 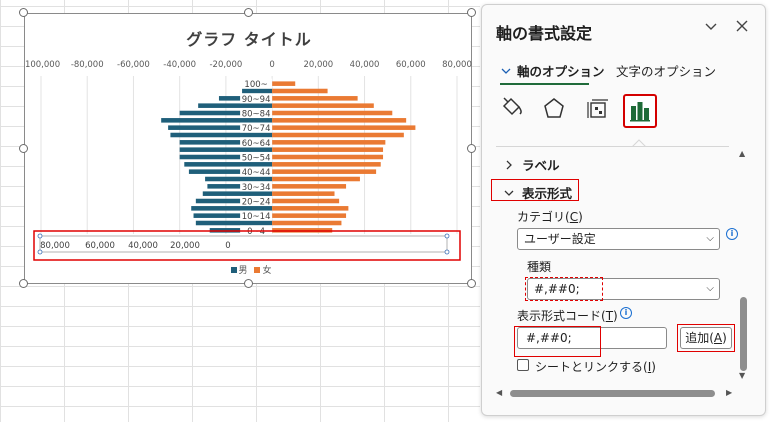 What do you see at coordinates (544, 84) in the screenshot?
I see `active-tab-indicator` at bounding box center [544, 84].